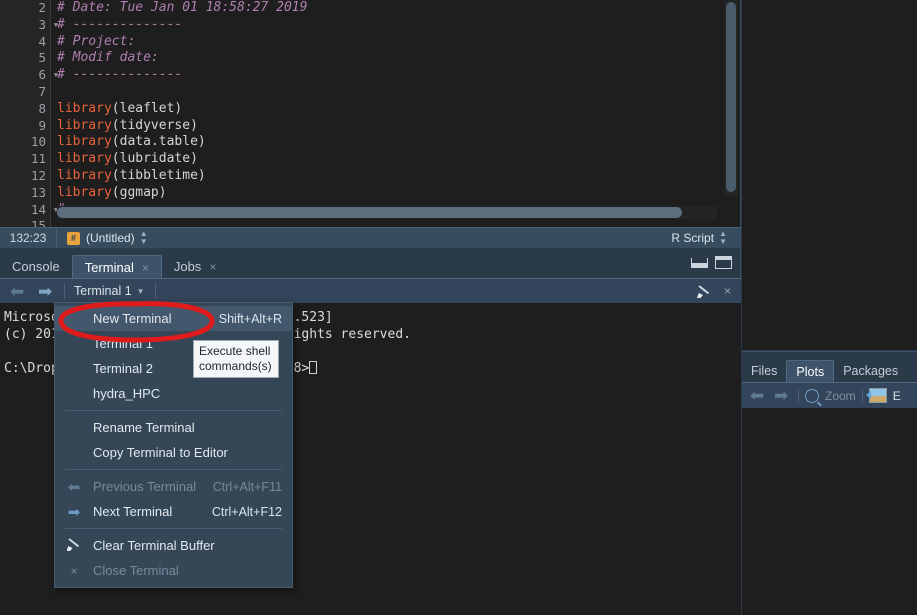 The height and width of the screenshot is (615, 917). I want to click on zoom-label: Zoom, so click(840, 396).